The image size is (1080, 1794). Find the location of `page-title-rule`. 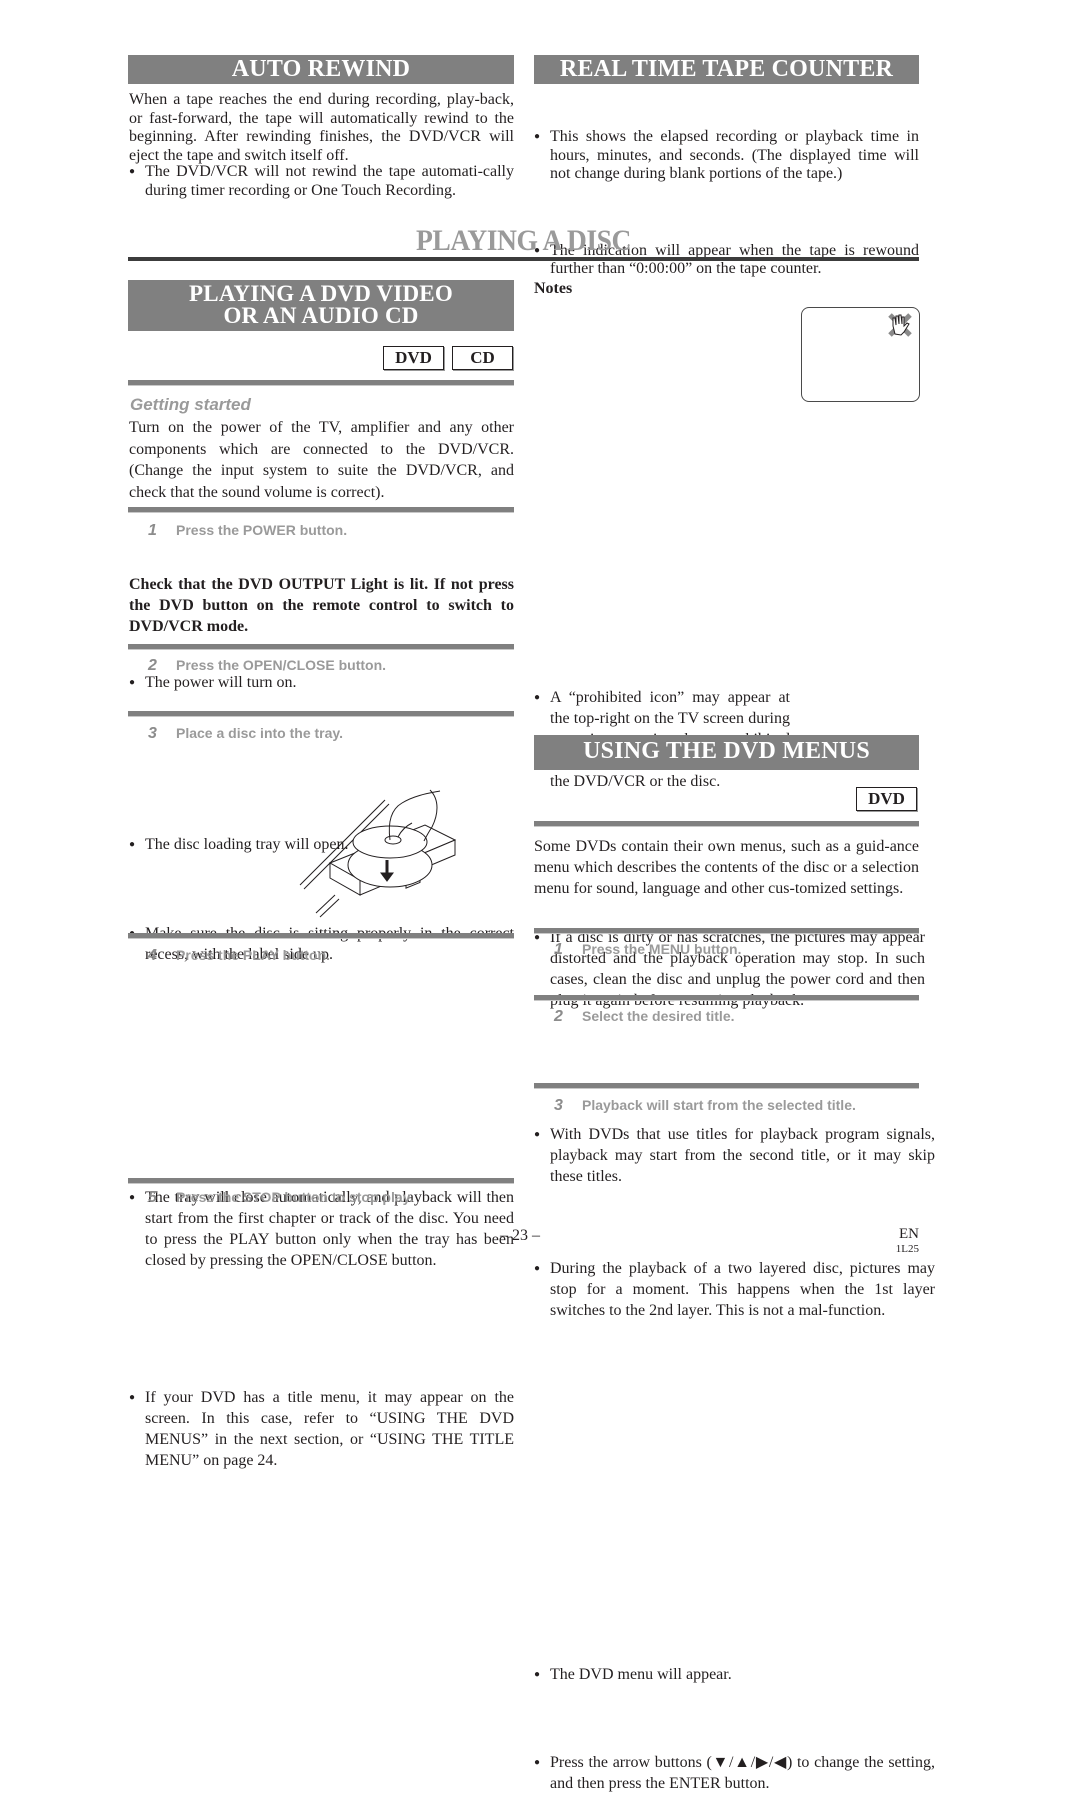

page-title-rule is located at coordinates (523, 259).